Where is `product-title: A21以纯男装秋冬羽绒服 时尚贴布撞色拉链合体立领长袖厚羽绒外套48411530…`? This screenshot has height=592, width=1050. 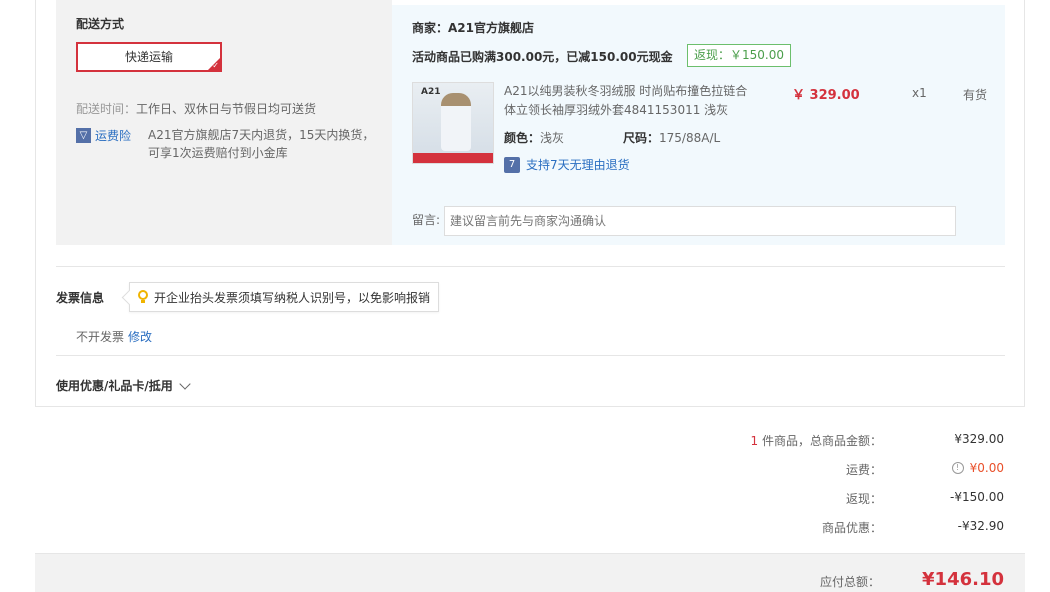 product-title: A21以纯男装秋冬羽绒服 时尚贴布撞色拉链合体立领长袖厚羽绒外套48411530… is located at coordinates (629, 101).